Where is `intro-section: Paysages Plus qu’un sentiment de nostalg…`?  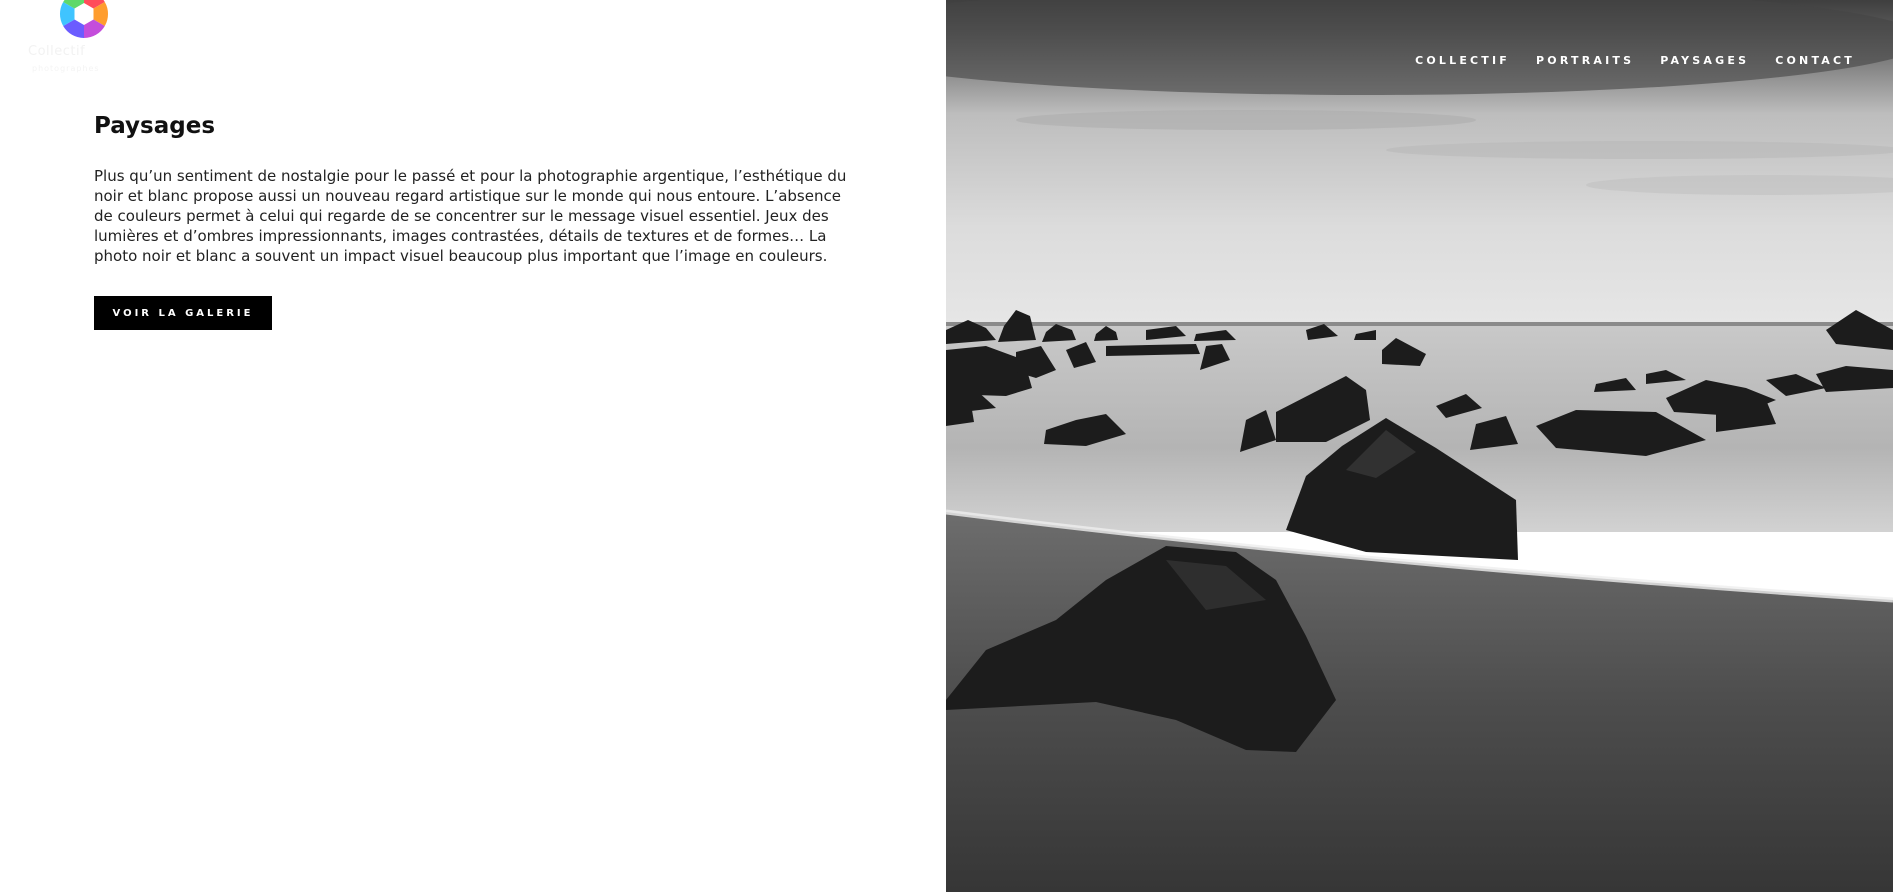
intro-section: Paysages Plus qu’un sentiment de nostalg… is located at coordinates (474, 188).